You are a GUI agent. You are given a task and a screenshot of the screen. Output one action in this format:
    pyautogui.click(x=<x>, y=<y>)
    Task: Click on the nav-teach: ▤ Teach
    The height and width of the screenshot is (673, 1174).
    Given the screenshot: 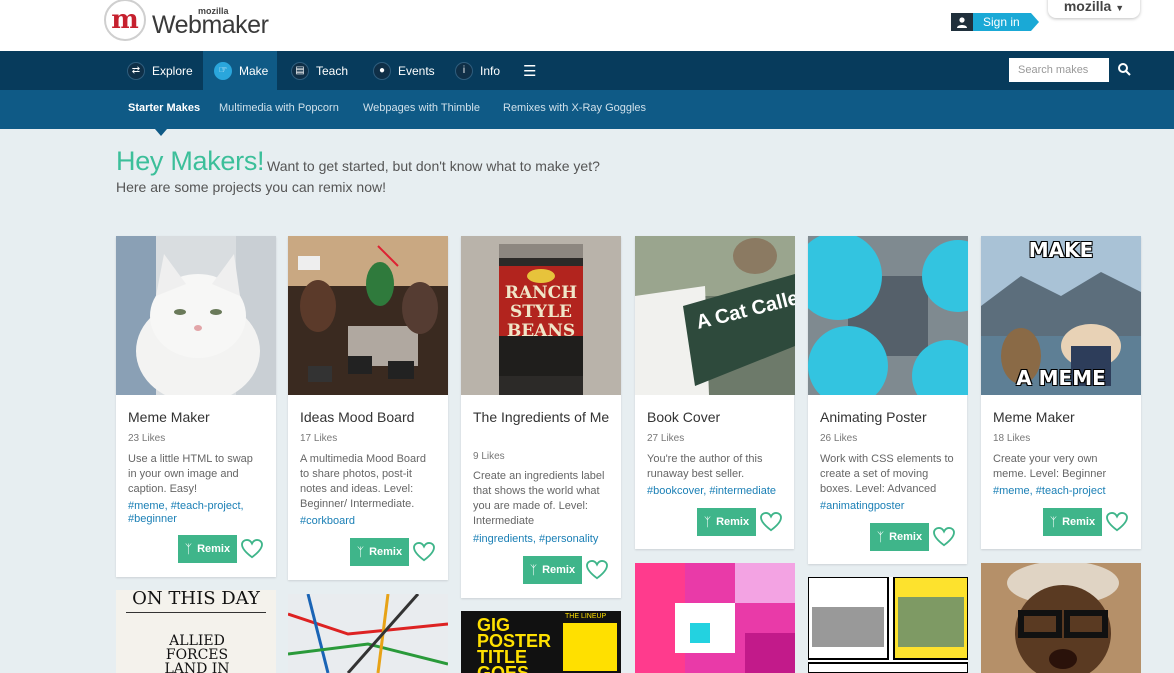 What is the action you would take?
    pyautogui.click(x=319, y=70)
    